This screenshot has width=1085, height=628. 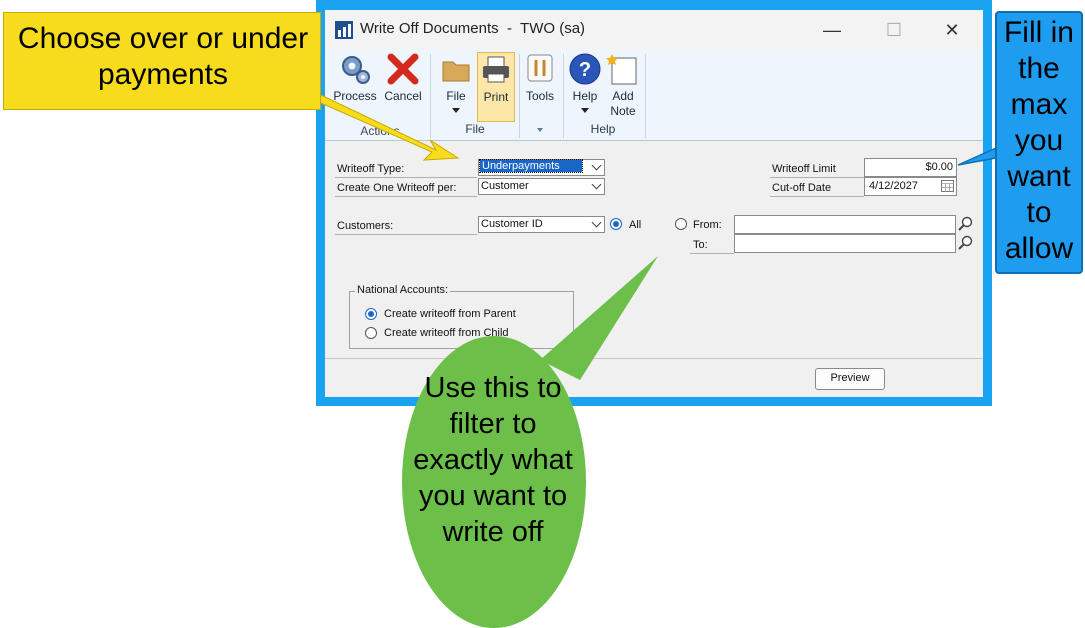 I want to click on yellow-callout: Choose over or under payments, so click(x=162, y=61).